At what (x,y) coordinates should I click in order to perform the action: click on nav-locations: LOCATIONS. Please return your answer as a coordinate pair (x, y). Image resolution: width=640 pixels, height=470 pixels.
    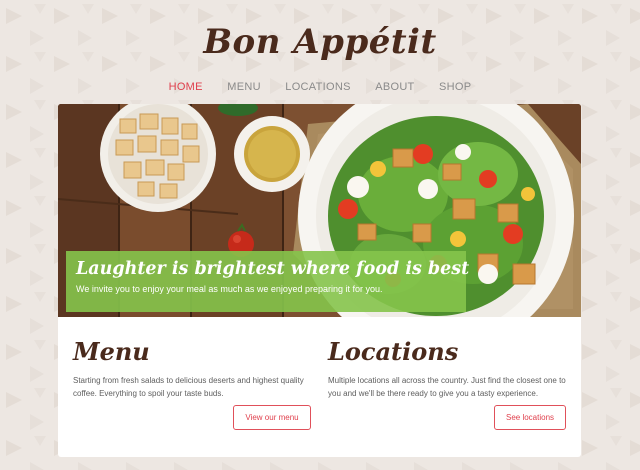
    Looking at the image, I should click on (317, 87).